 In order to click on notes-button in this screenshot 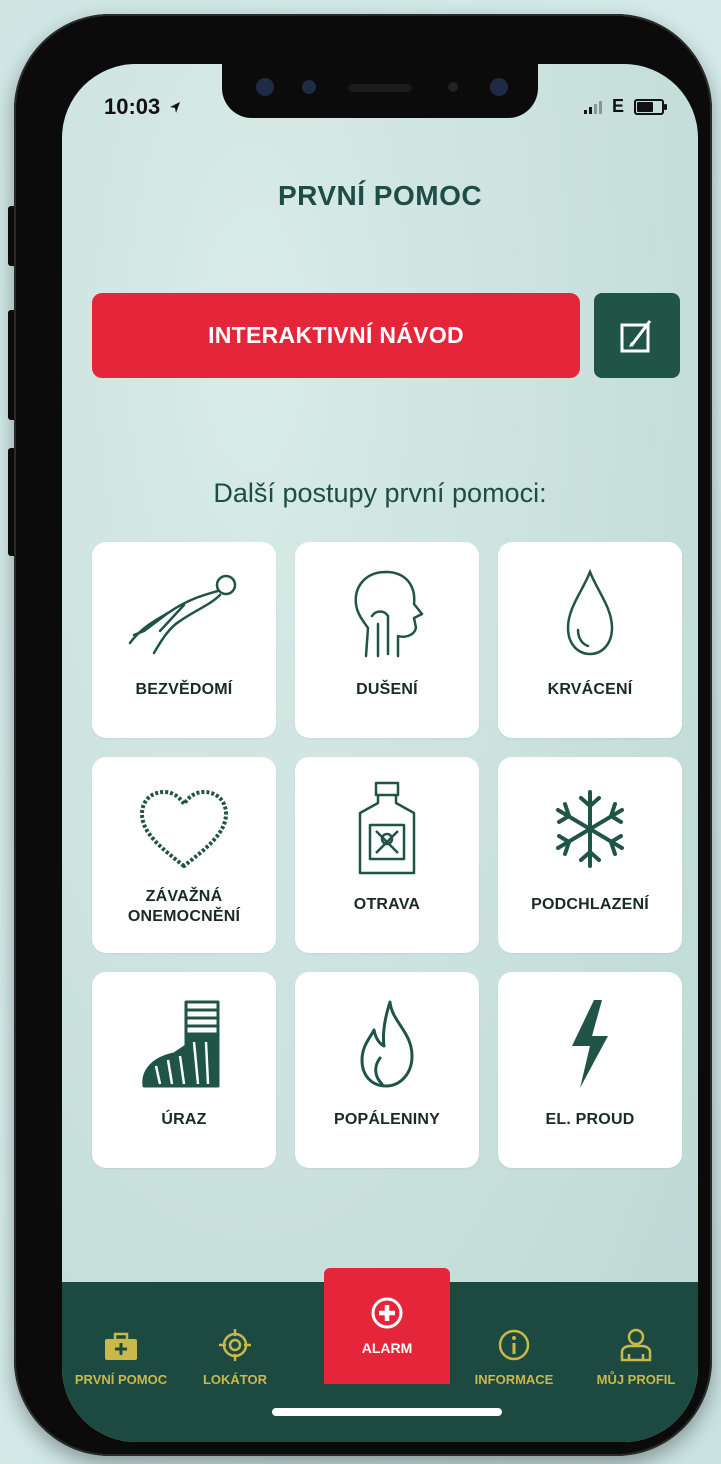, I will do `click(637, 335)`.